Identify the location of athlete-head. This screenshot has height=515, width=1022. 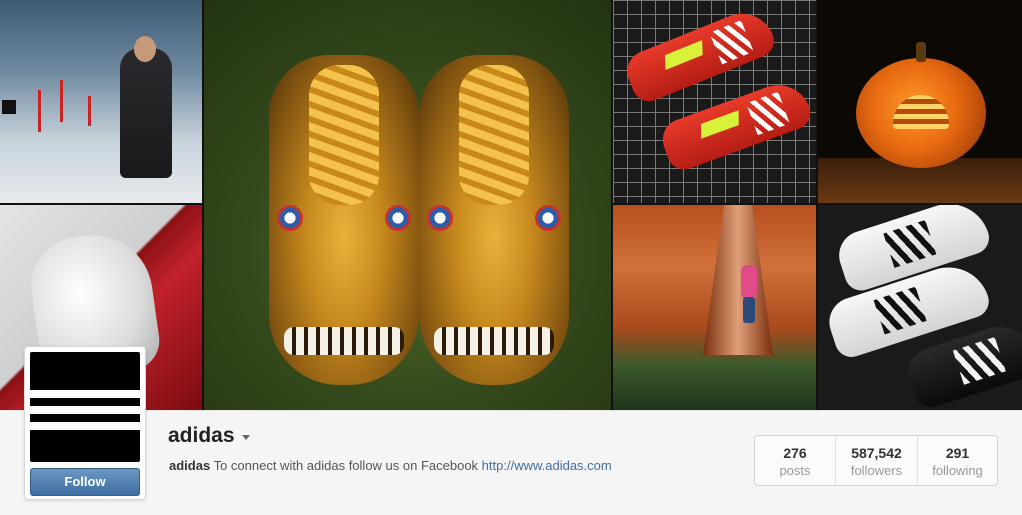
(145, 49).